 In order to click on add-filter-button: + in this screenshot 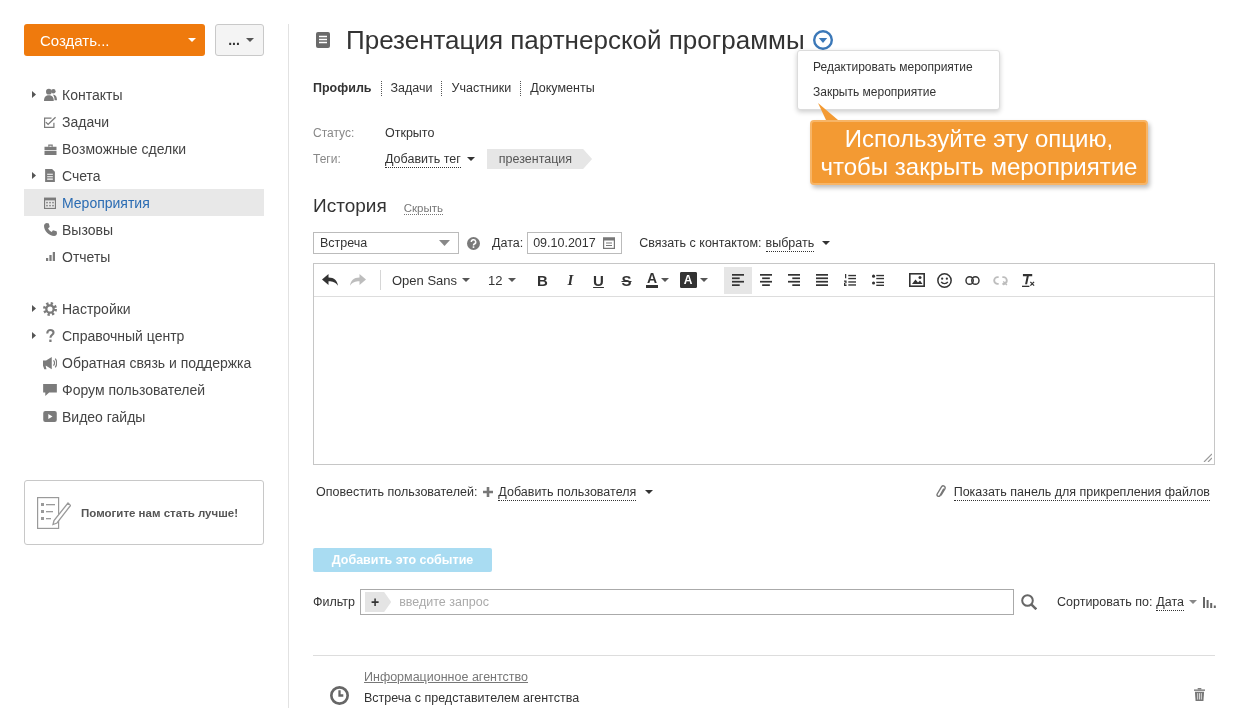, I will do `click(378, 602)`.